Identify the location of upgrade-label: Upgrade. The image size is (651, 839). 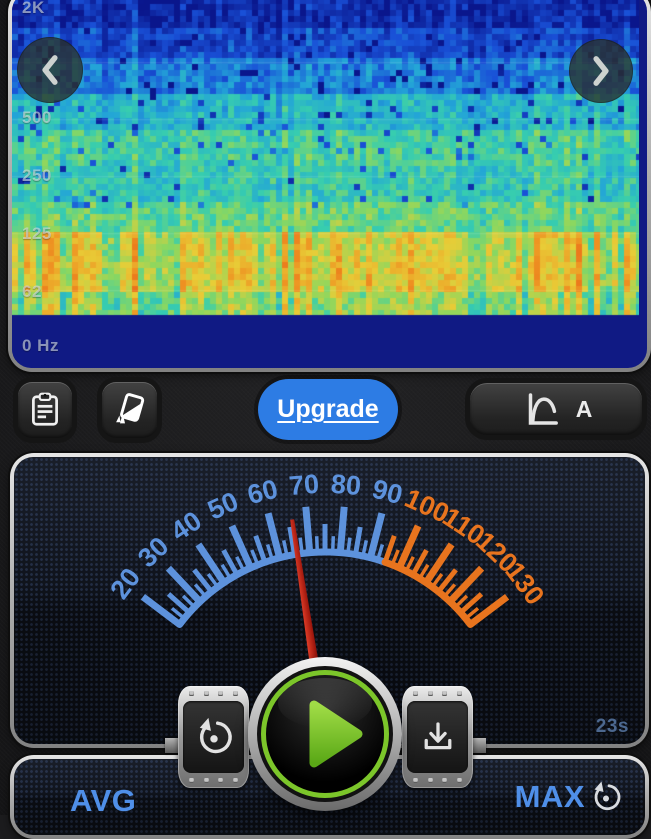
(328, 409).